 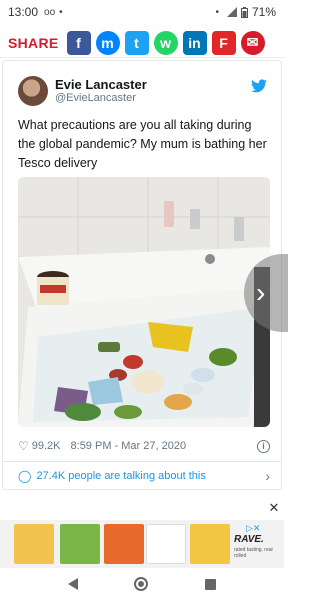 I want to click on ad-choices-icon: ▷✕, so click(x=253, y=528).